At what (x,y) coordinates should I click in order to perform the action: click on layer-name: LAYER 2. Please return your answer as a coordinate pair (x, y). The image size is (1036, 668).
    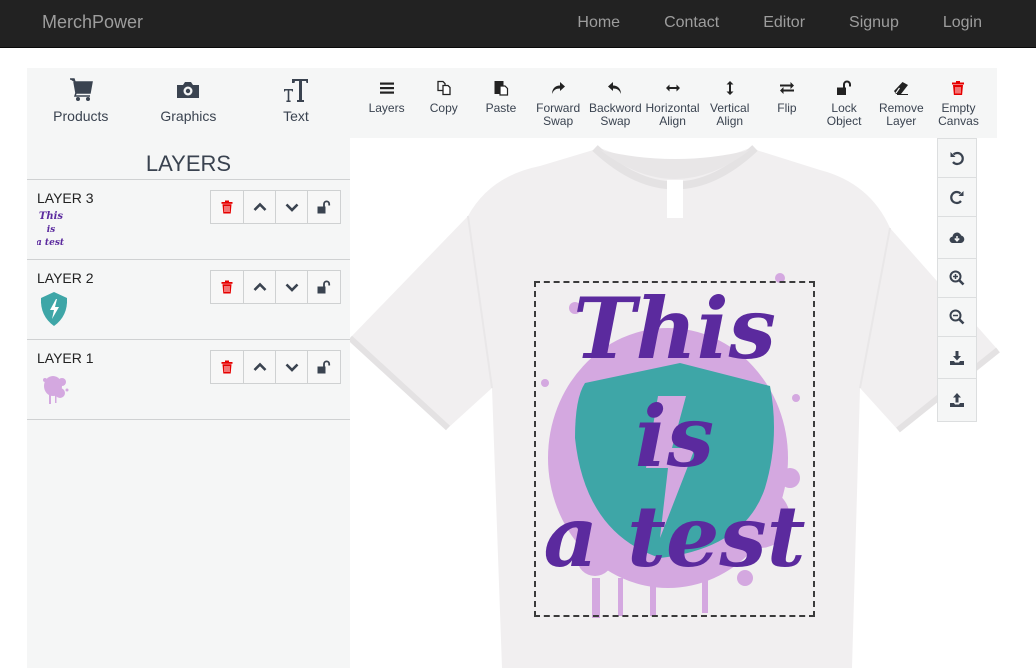
    Looking at the image, I should click on (65, 278).